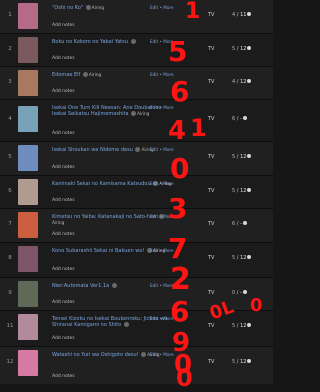 The width and height of the screenshot is (320, 392). Describe the element at coordinates (10, 362) in the screenshot. I see `row-number: 12` at that location.